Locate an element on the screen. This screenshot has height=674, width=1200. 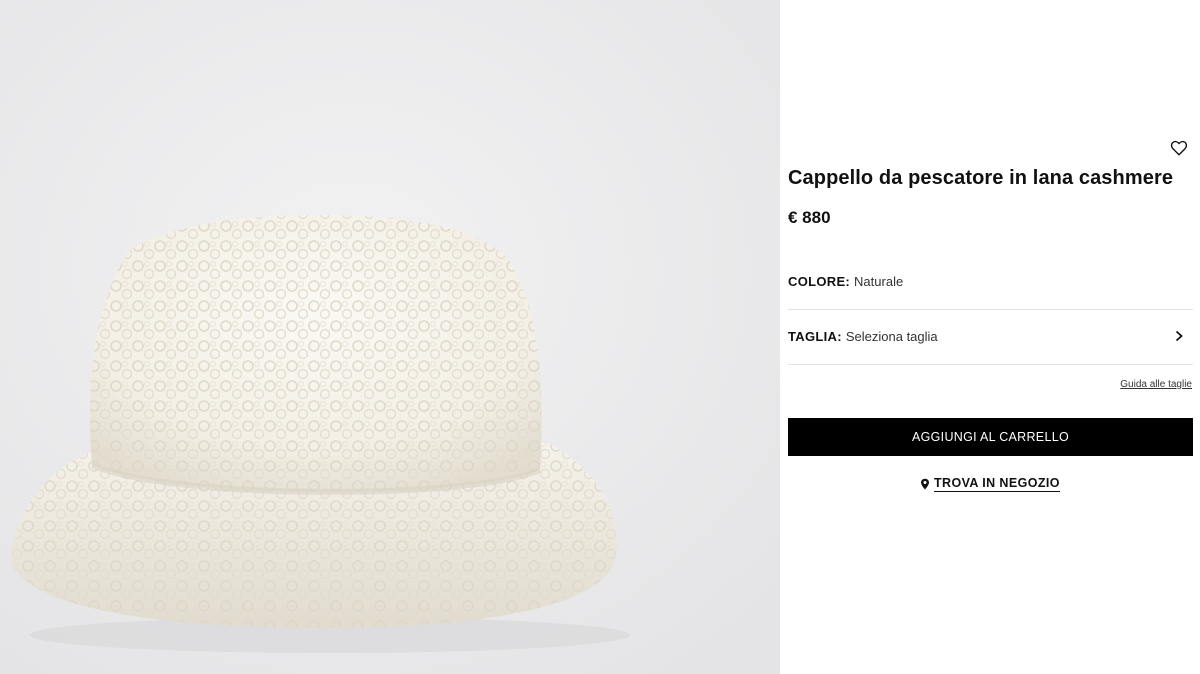
color-selector: COLORE: Naturale is located at coordinates (990, 282).